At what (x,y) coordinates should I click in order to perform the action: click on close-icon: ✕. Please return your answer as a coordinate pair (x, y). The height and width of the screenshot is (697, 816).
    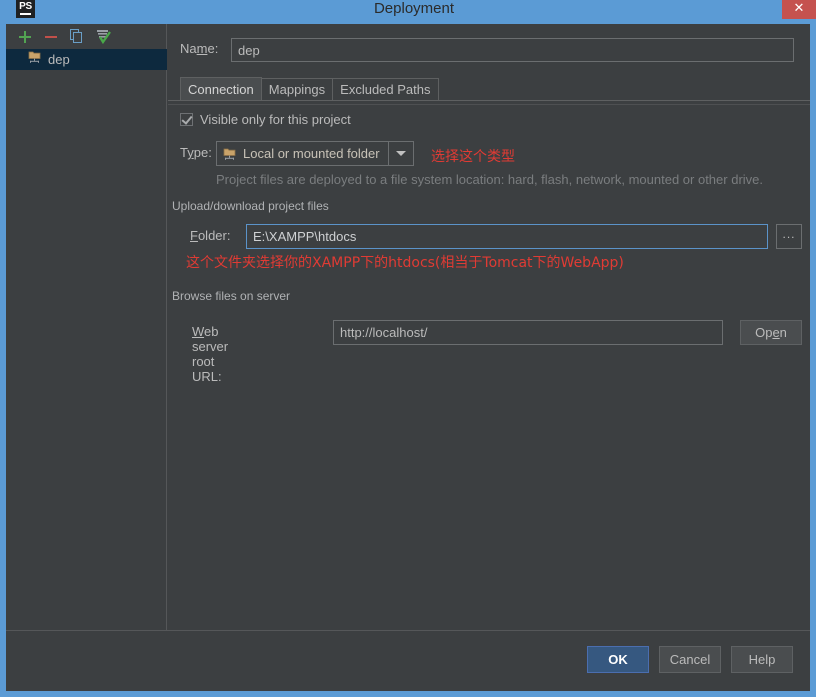
    Looking at the image, I should click on (799, 9).